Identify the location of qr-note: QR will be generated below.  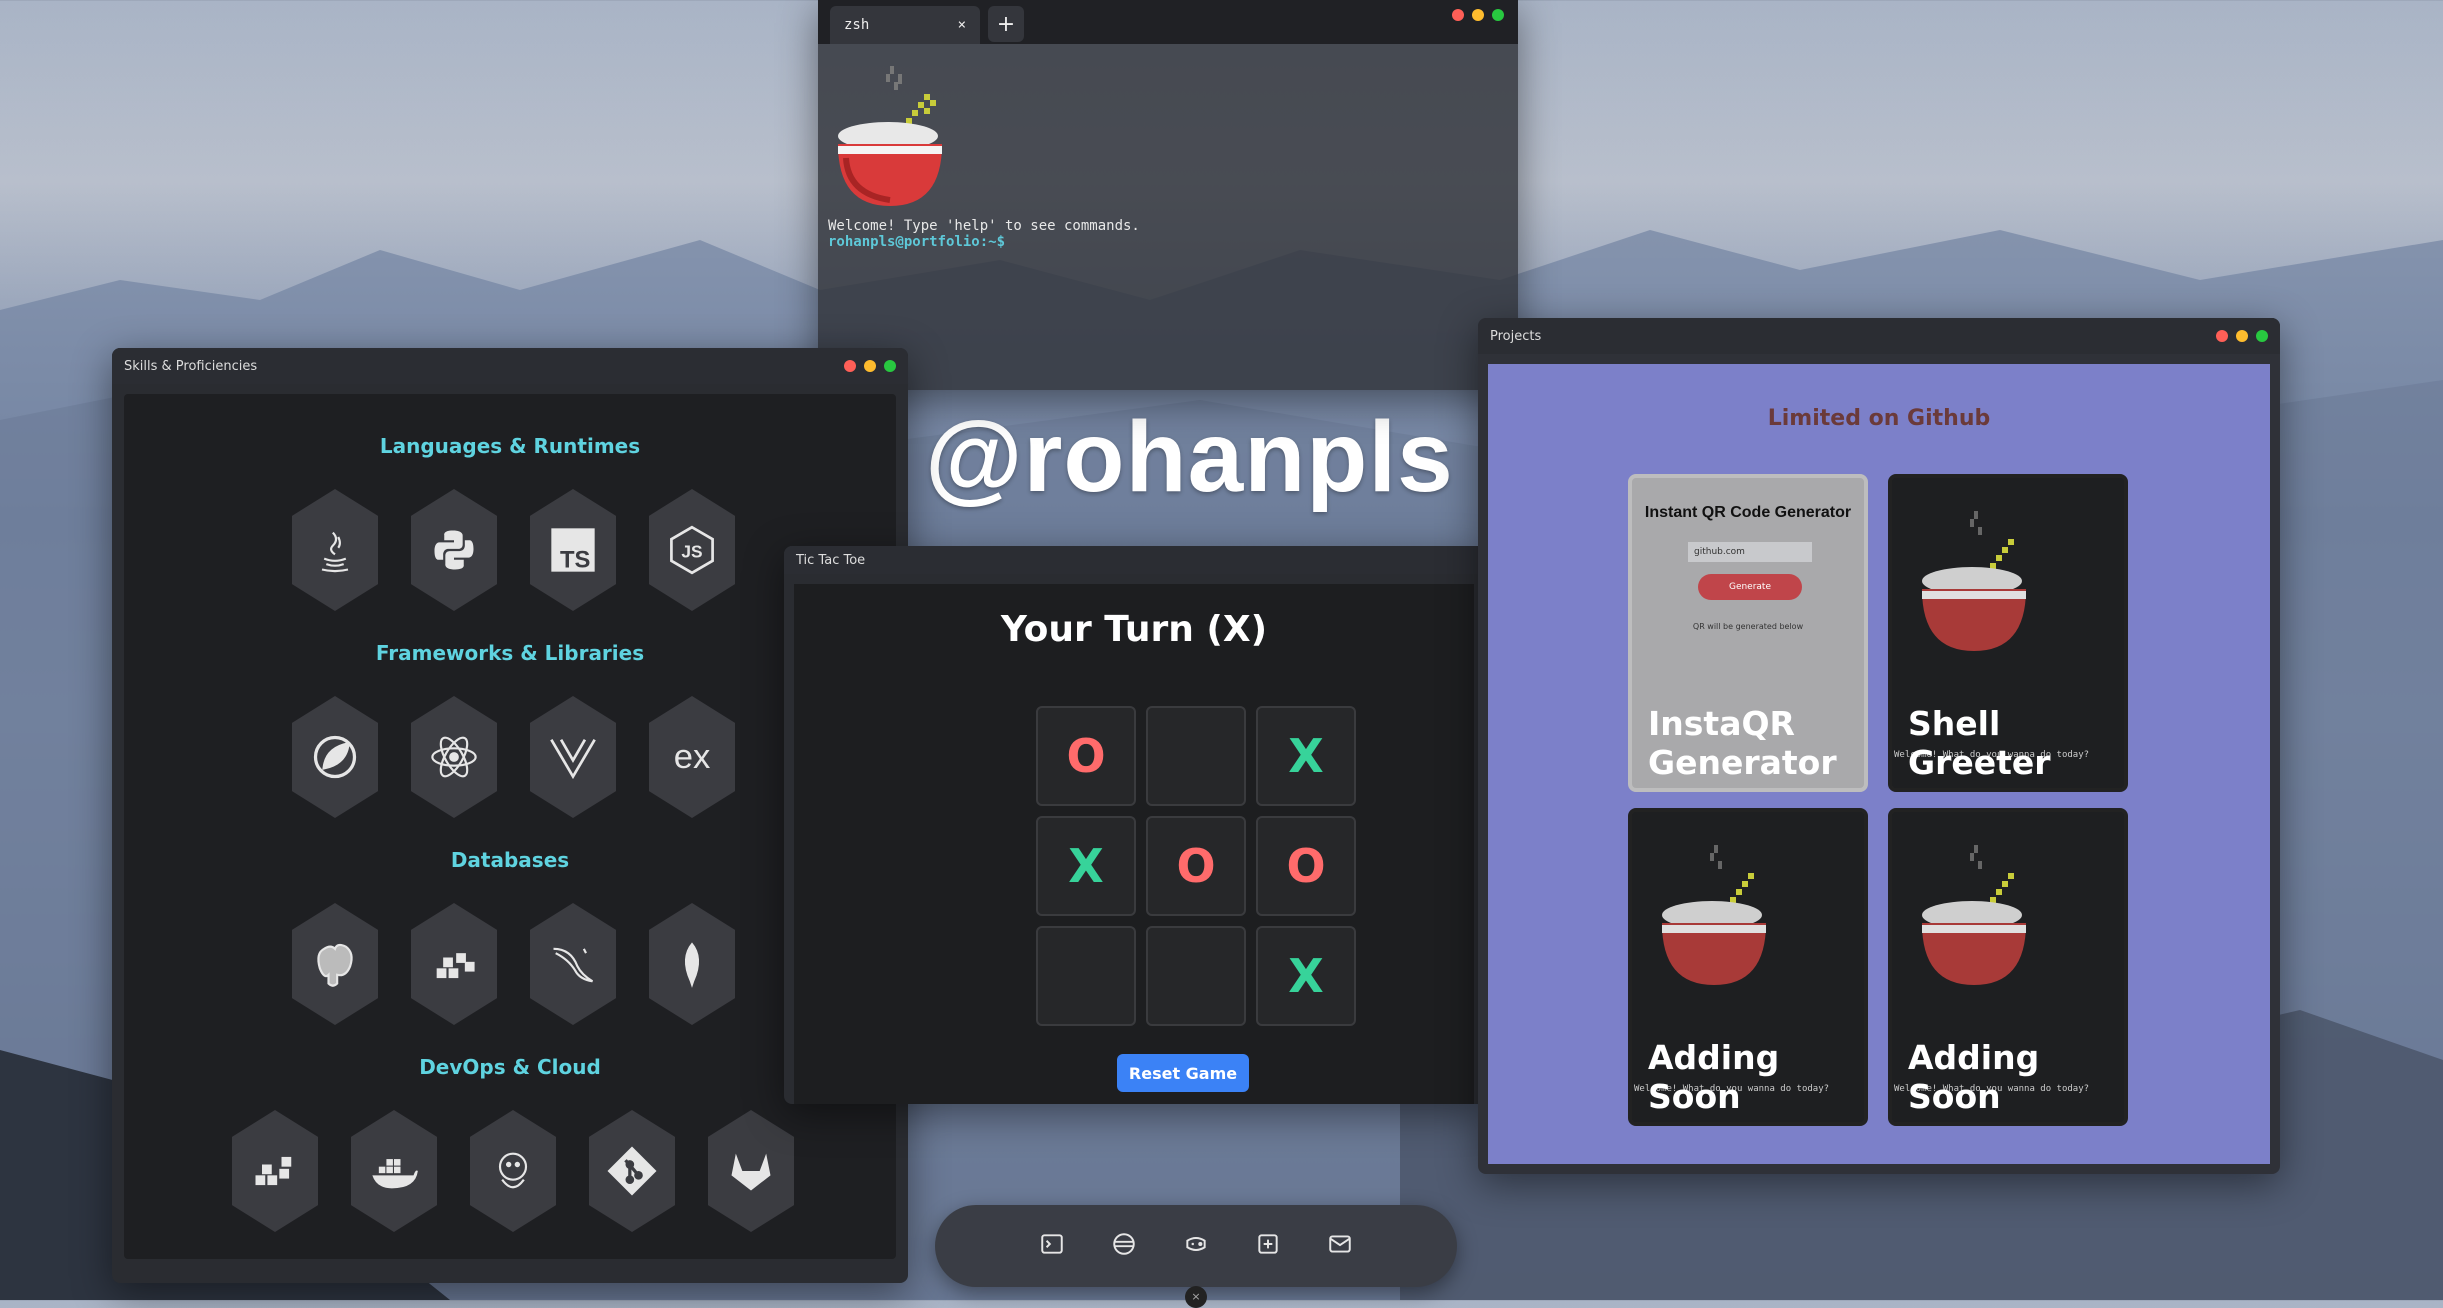
(1748, 626).